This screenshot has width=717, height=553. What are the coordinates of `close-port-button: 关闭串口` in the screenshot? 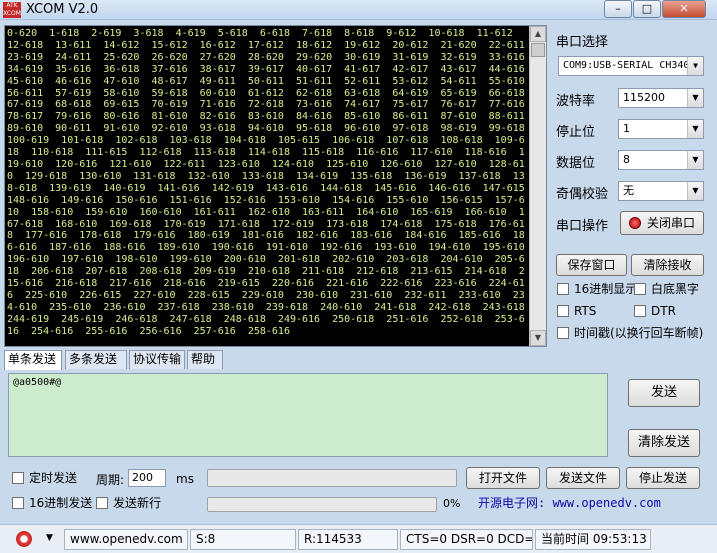 It's located at (662, 223).